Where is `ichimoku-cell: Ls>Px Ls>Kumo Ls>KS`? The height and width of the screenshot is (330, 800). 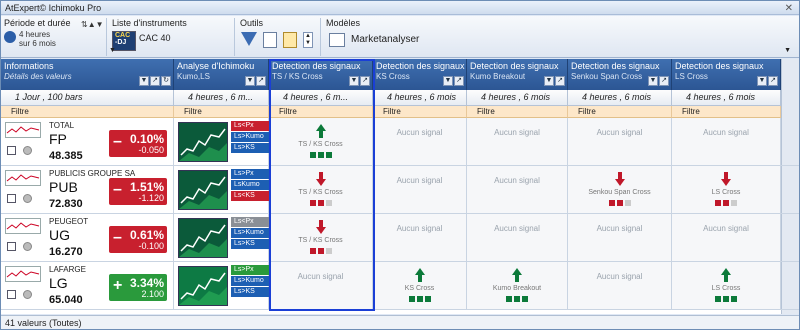
ichimoku-cell: Ls>Px Ls>Kumo Ls>KS is located at coordinates (221, 285).